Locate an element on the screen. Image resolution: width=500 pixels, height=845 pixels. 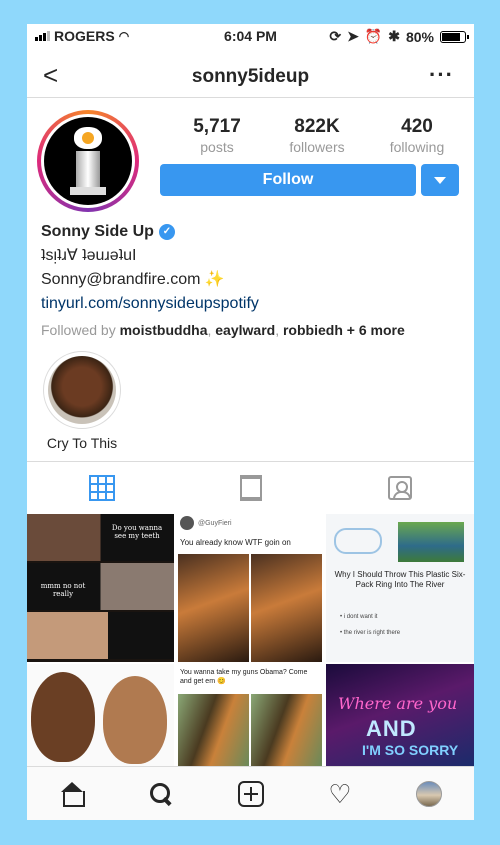
post-thumbnail is located at coordinates (100, 715).